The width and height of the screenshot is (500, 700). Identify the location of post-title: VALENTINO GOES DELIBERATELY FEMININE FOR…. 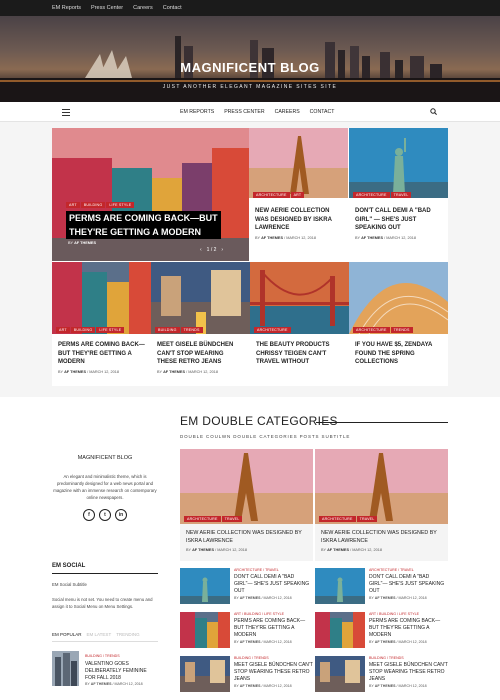
(121, 671).